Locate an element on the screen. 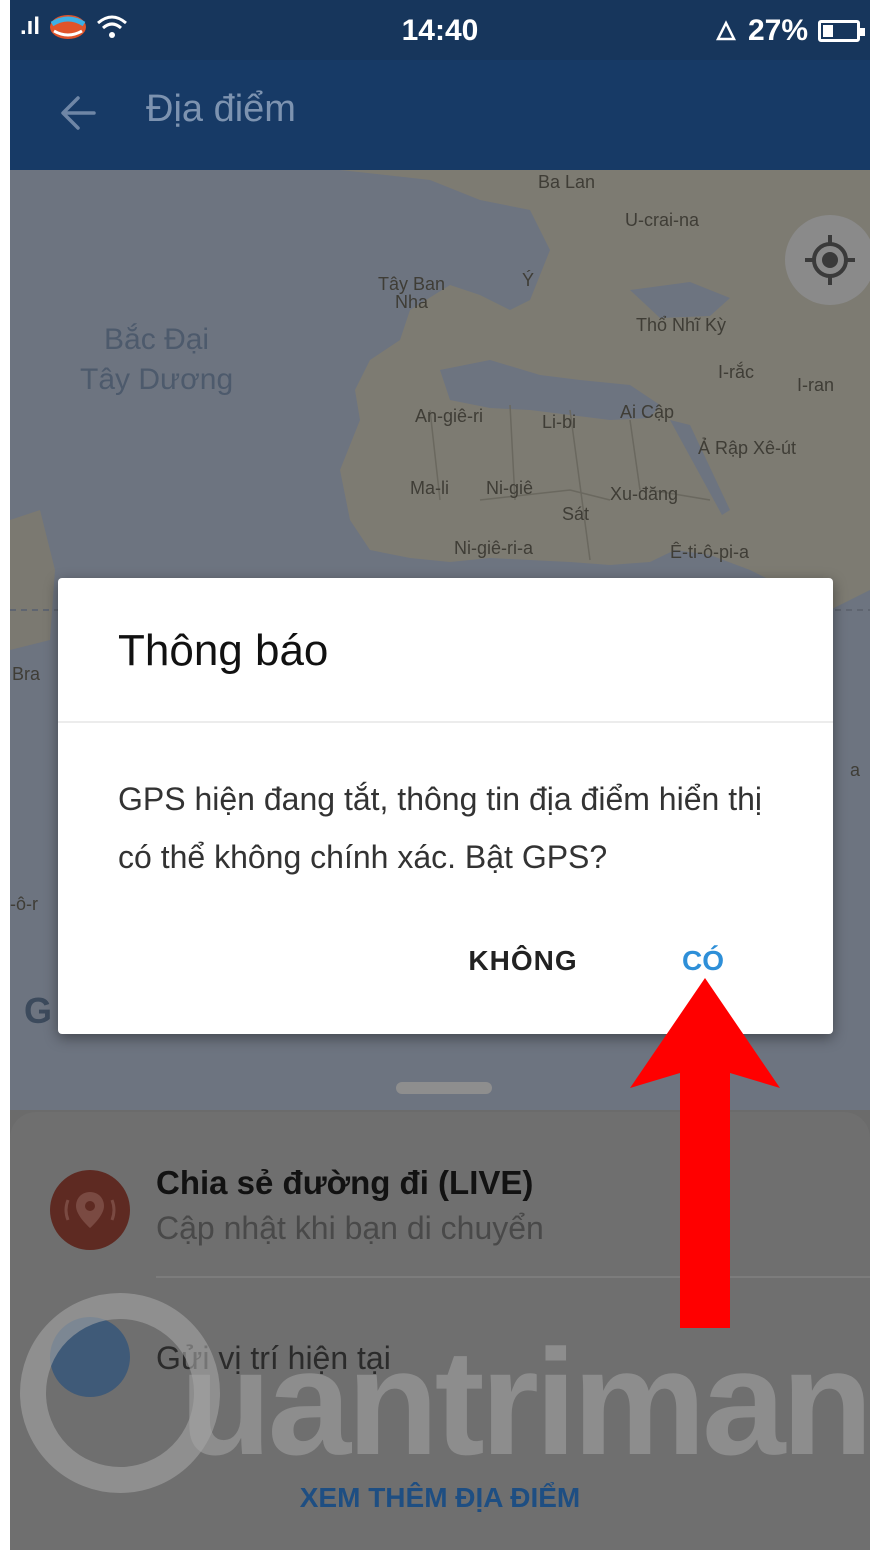 The height and width of the screenshot is (1550, 870). annotation-arrow-icon is located at coordinates (705, 1153).